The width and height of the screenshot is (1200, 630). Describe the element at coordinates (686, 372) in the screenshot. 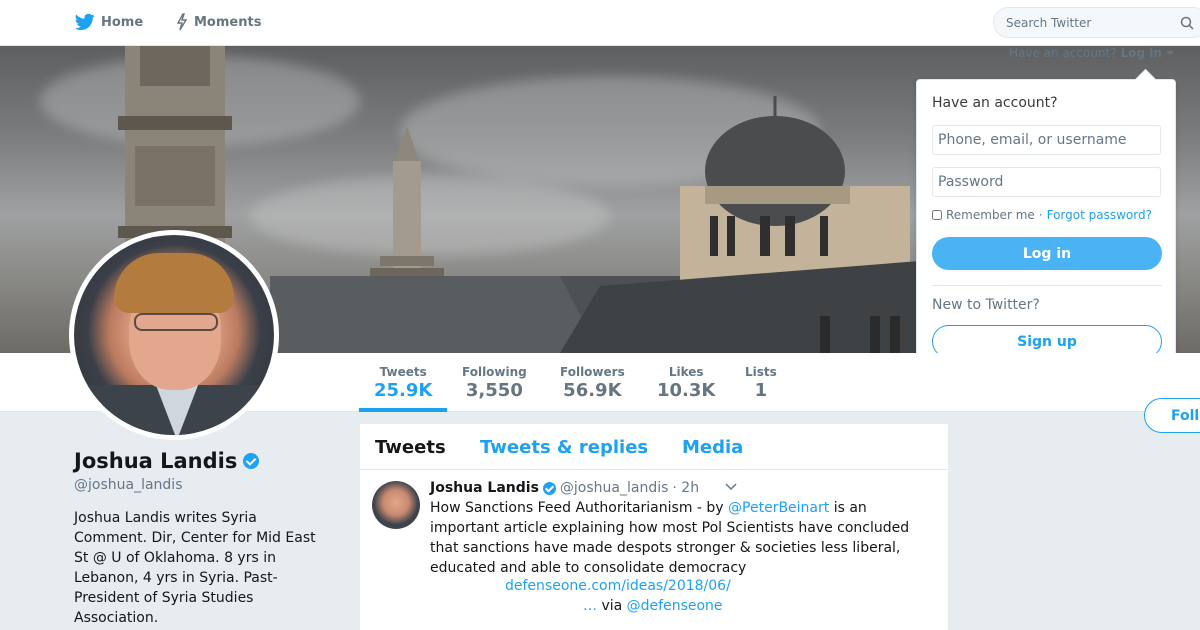

I see `stat-label: Likes` at that location.